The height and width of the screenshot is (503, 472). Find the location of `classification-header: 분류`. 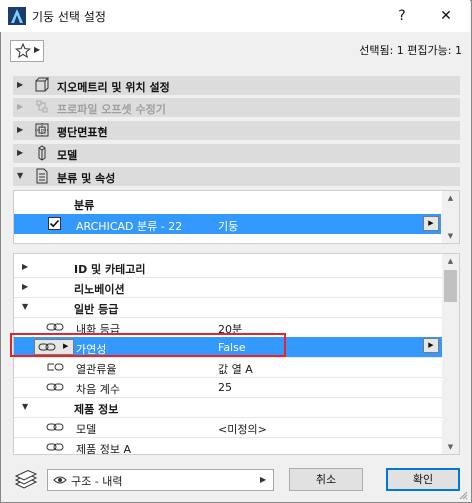

classification-header: 분류 is located at coordinates (84, 205).